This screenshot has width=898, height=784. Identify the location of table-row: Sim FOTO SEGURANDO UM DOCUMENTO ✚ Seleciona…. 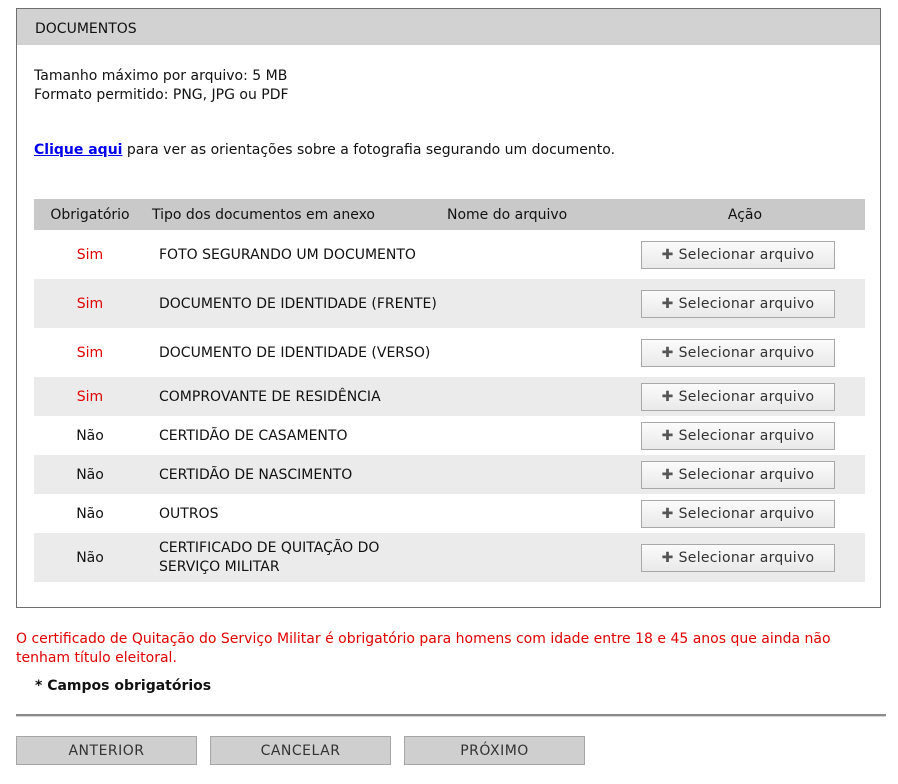
(449, 254).